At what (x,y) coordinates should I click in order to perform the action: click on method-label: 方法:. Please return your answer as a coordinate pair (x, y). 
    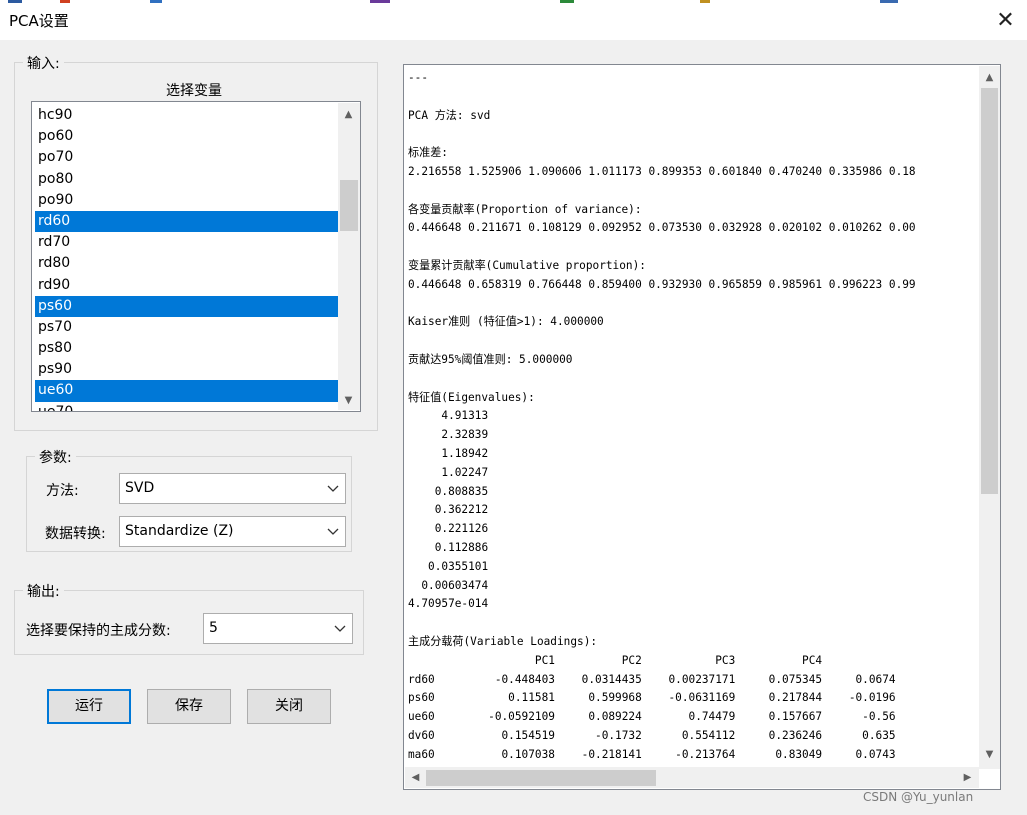
    Looking at the image, I should click on (62, 491).